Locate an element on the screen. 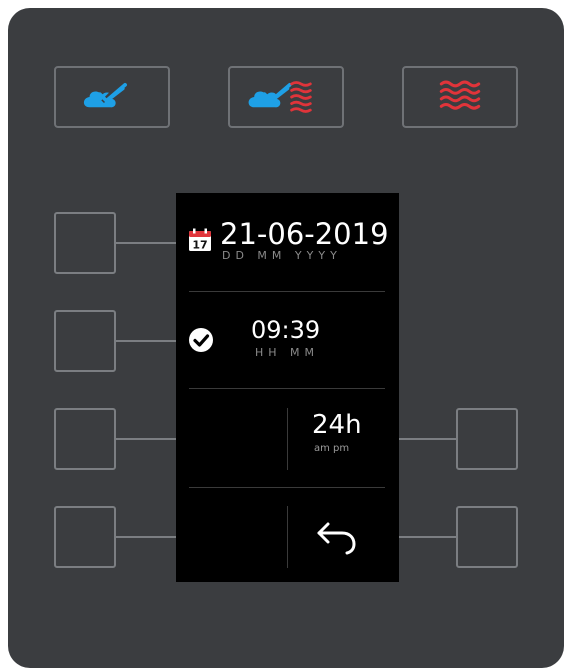 Image resolution: width=572 pixels, height=668 pixels. date-select-button is located at coordinates (85, 243).